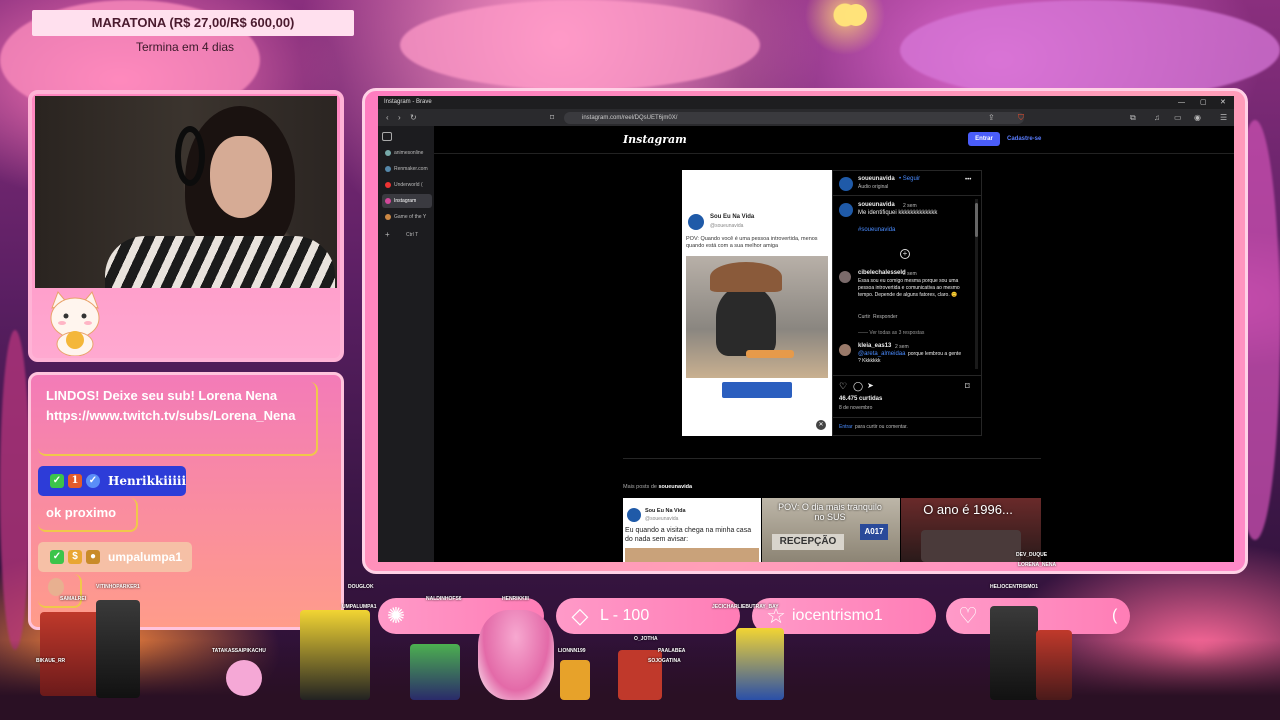 This screenshot has width=1280, height=720. What do you see at coordinates (876, 205) in the screenshot?
I see `comment-author: soueunavida` at bounding box center [876, 205].